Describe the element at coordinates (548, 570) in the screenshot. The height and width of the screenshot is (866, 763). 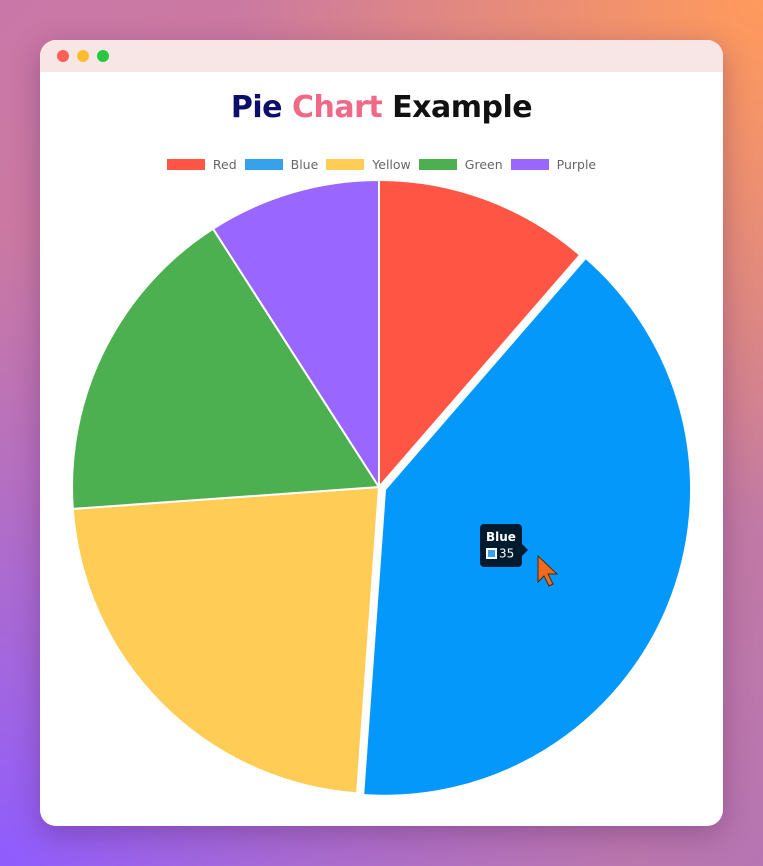
I see `mouse-cursor-icon` at that location.